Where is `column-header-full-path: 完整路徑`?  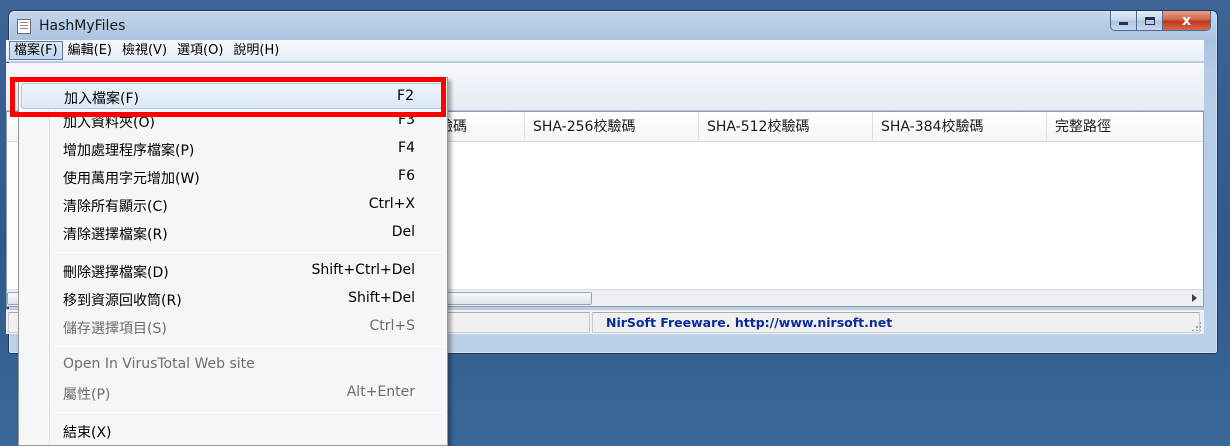 column-header-full-path: 完整路徑 is located at coordinates (1126, 127).